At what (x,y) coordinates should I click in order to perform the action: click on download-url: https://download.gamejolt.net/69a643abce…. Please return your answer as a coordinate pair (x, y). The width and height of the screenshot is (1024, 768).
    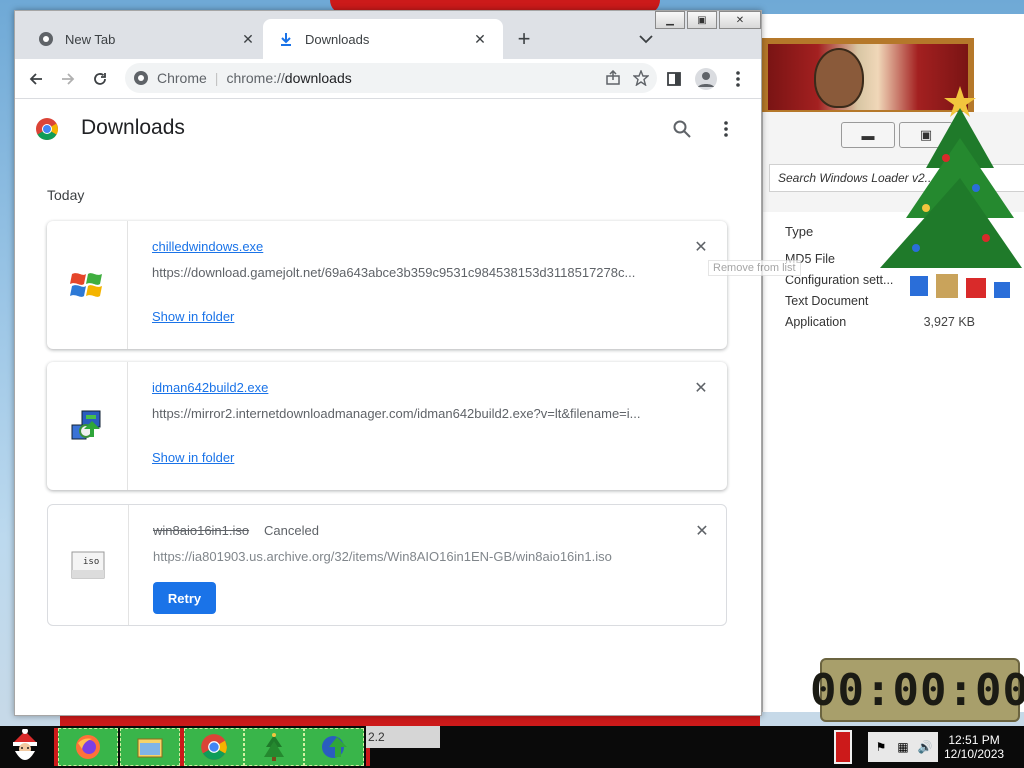
    Looking at the image, I should click on (394, 272).